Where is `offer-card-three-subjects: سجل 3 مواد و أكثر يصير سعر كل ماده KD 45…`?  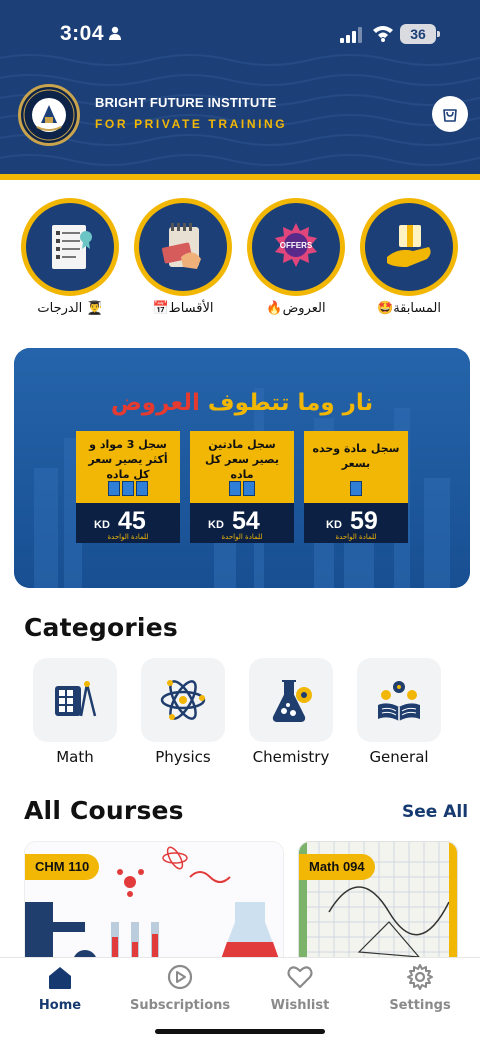 offer-card-three-subjects: سجل 3 مواد و أكثر يصير سعر كل ماده KD 45… is located at coordinates (128, 487).